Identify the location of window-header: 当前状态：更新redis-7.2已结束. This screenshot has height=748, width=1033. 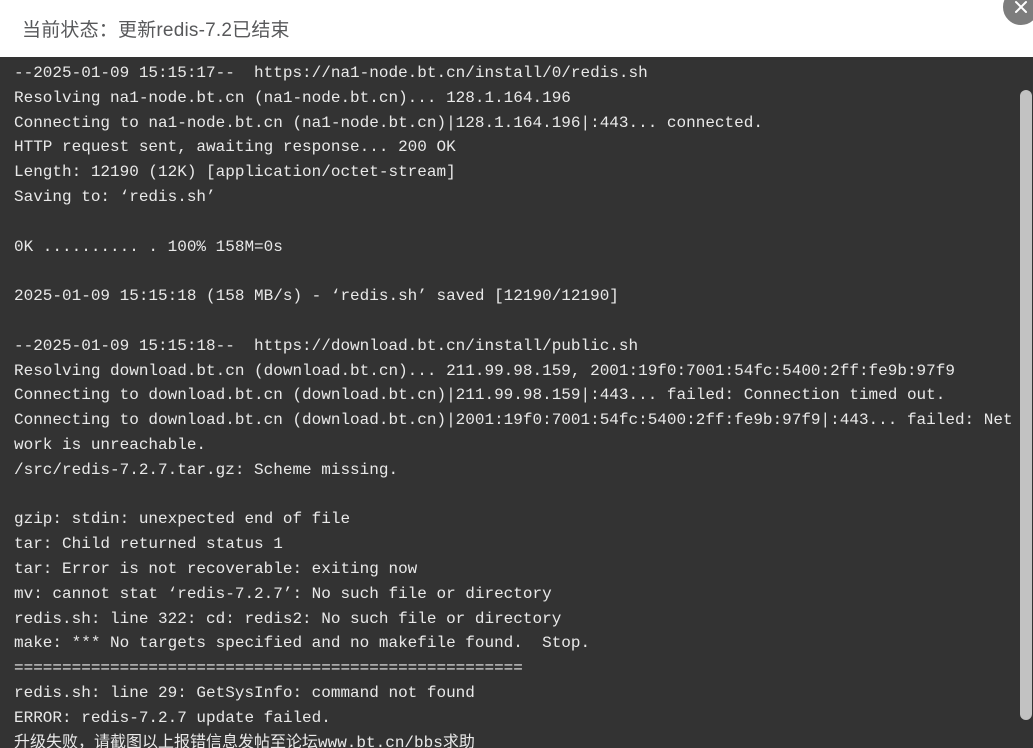
(516, 28).